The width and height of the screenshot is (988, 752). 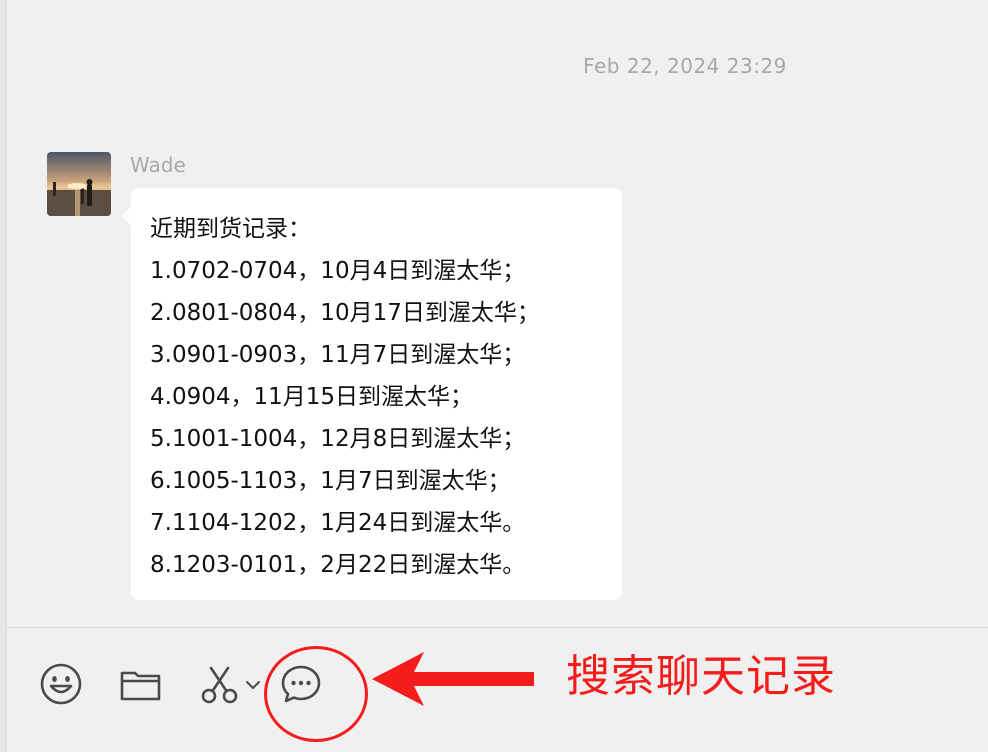 I want to click on avatar-image, so click(x=79, y=184).